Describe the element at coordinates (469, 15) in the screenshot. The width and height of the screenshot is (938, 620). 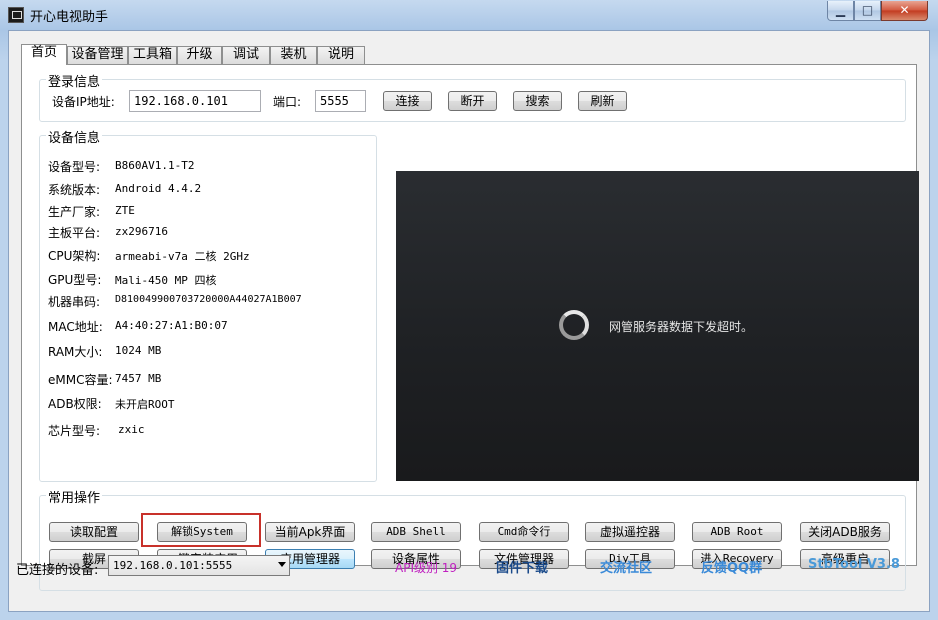
I see `title-bar: 开心电视助手 ▁ □ ✕` at that location.